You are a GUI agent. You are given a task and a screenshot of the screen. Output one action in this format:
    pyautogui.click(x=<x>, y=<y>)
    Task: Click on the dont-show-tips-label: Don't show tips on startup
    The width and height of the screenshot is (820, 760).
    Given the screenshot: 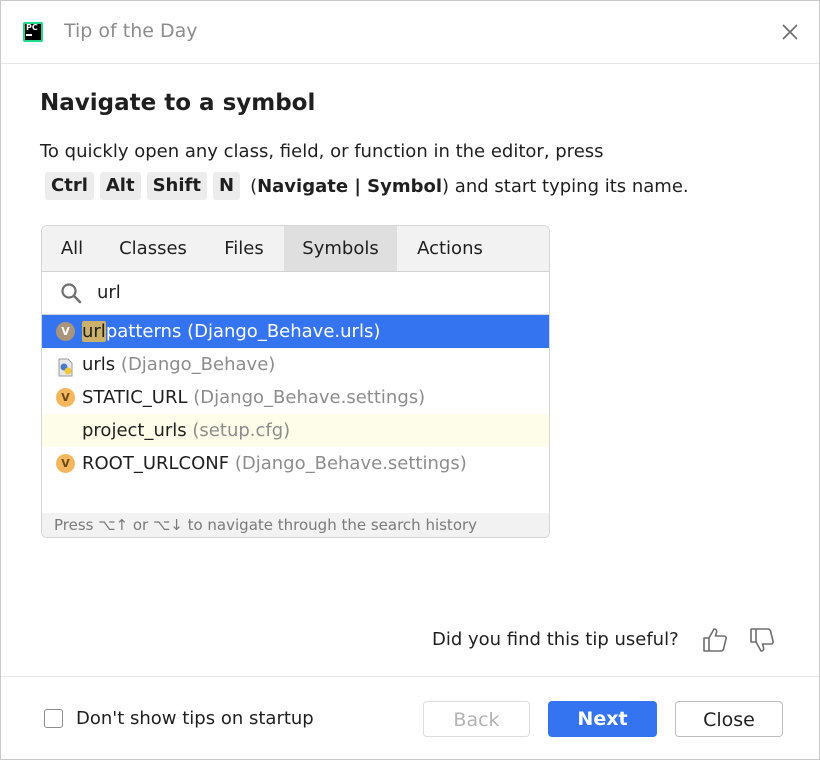 What is the action you would take?
    pyautogui.click(x=195, y=718)
    